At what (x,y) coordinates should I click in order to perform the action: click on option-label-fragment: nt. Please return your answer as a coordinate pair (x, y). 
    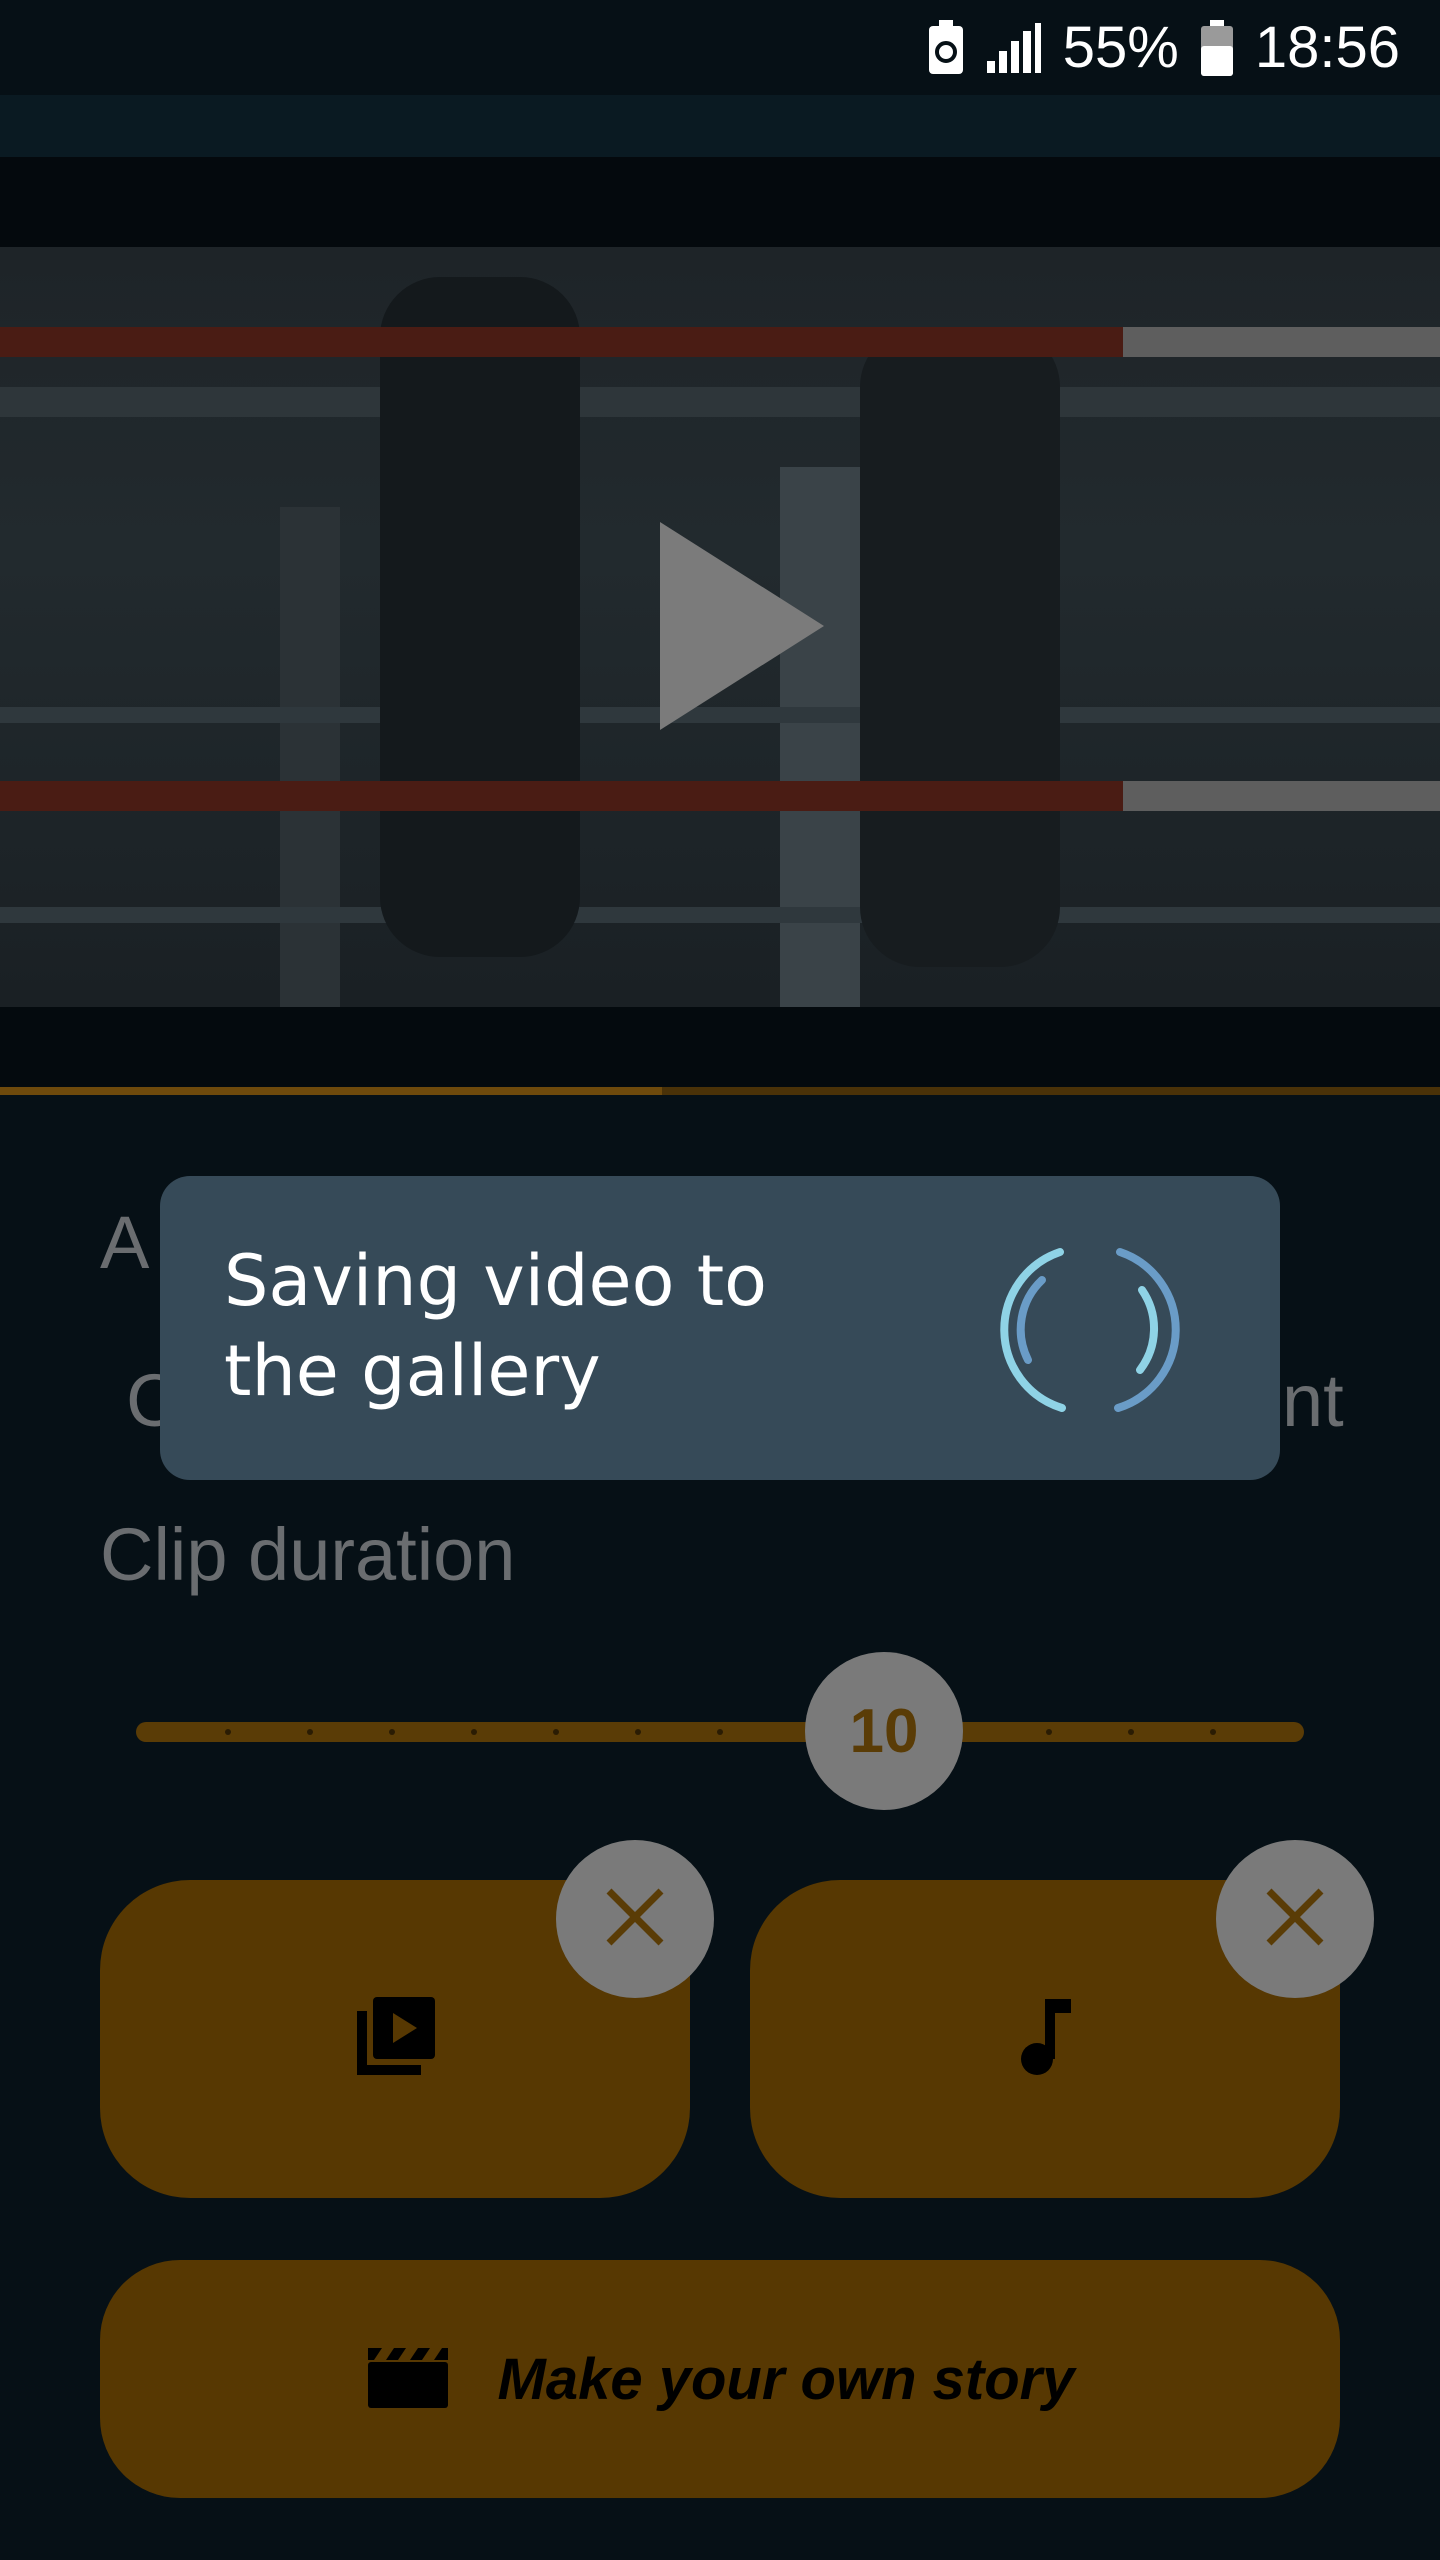
    Looking at the image, I should click on (1313, 1400).